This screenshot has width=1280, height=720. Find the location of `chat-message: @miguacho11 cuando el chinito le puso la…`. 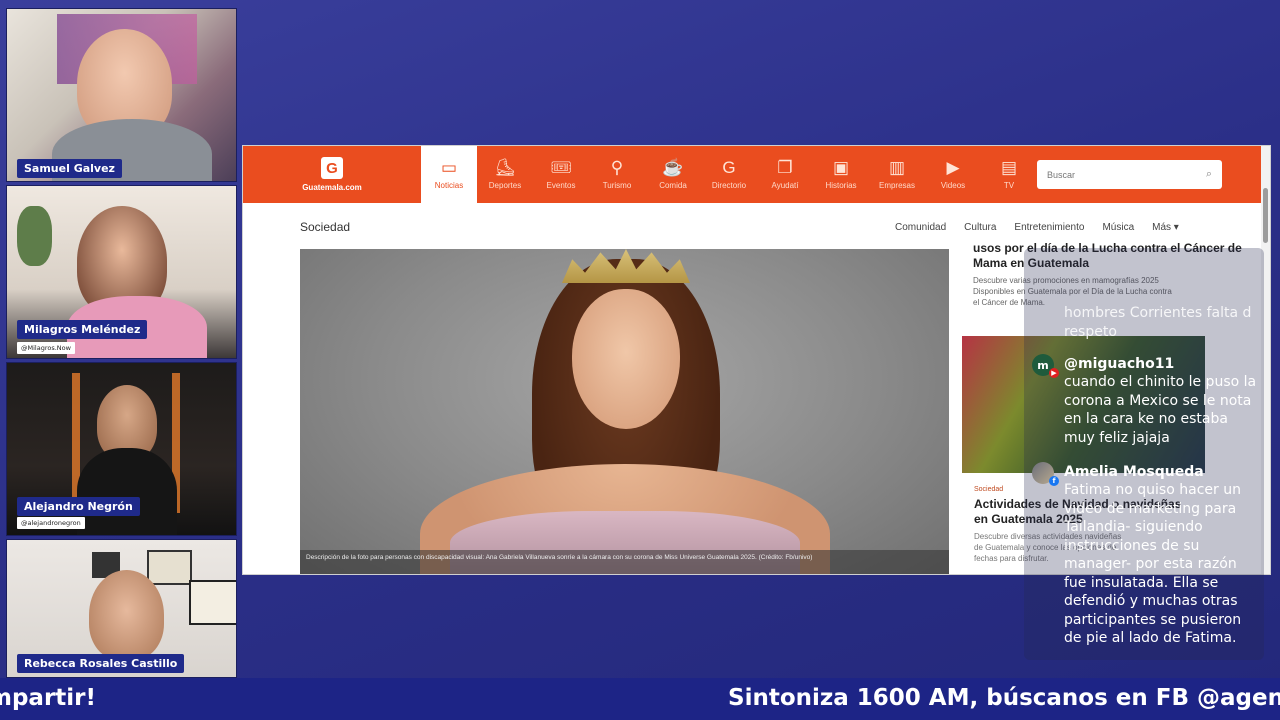

chat-message: @miguacho11 cuando el chinito le puso la… is located at coordinates (1161, 401).